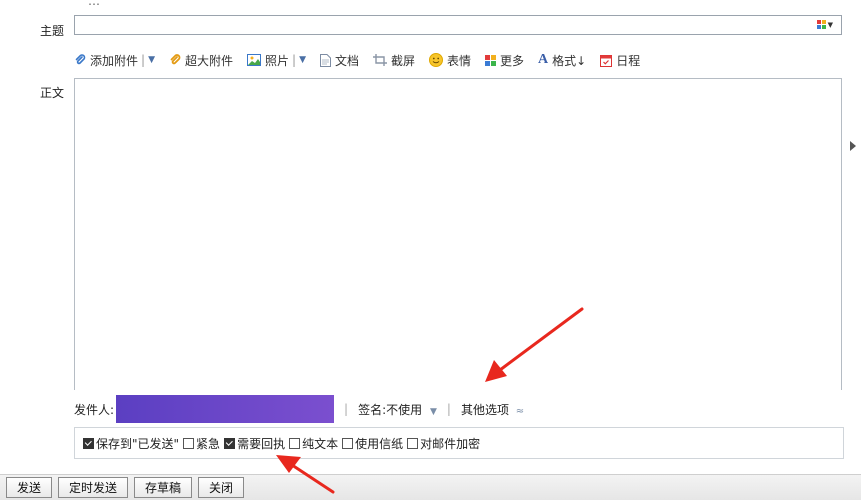  I want to click on other-options-toggle: 其他选项 ≈, so click(492, 409).